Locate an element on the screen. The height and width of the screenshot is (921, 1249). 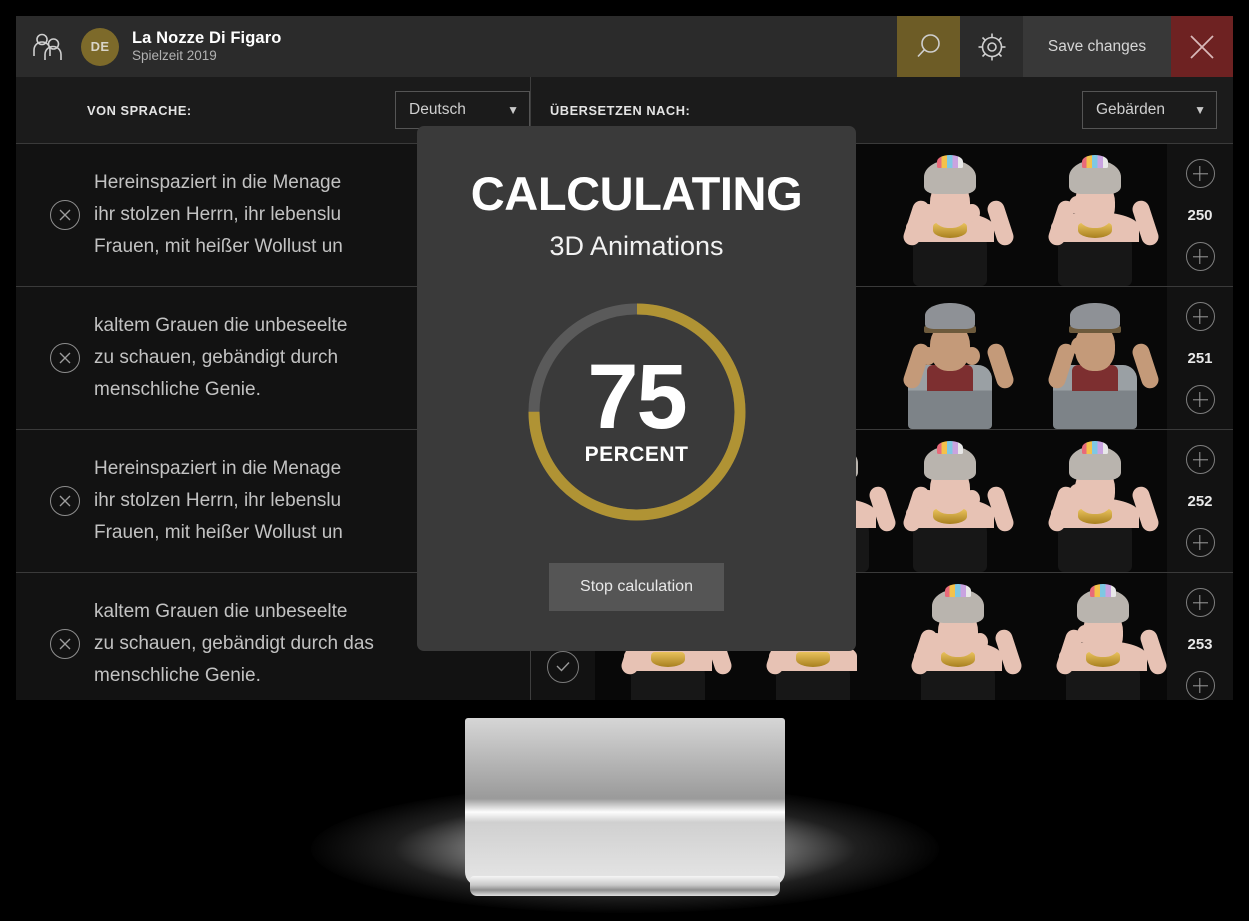
row-number: 250 is located at coordinates (1200, 215).